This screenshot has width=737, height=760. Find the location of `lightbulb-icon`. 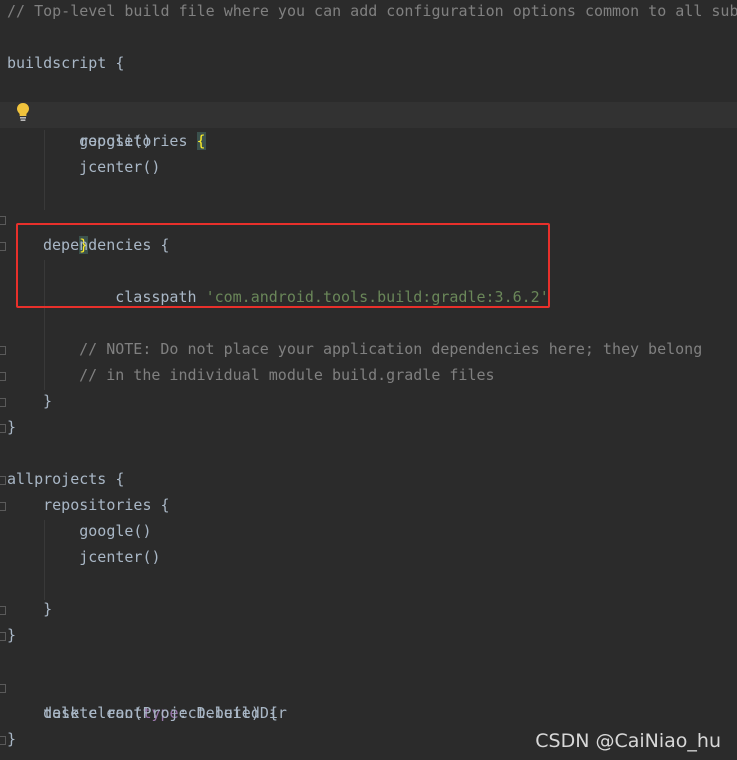

lightbulb-icon is located at coordinates (23, 112).